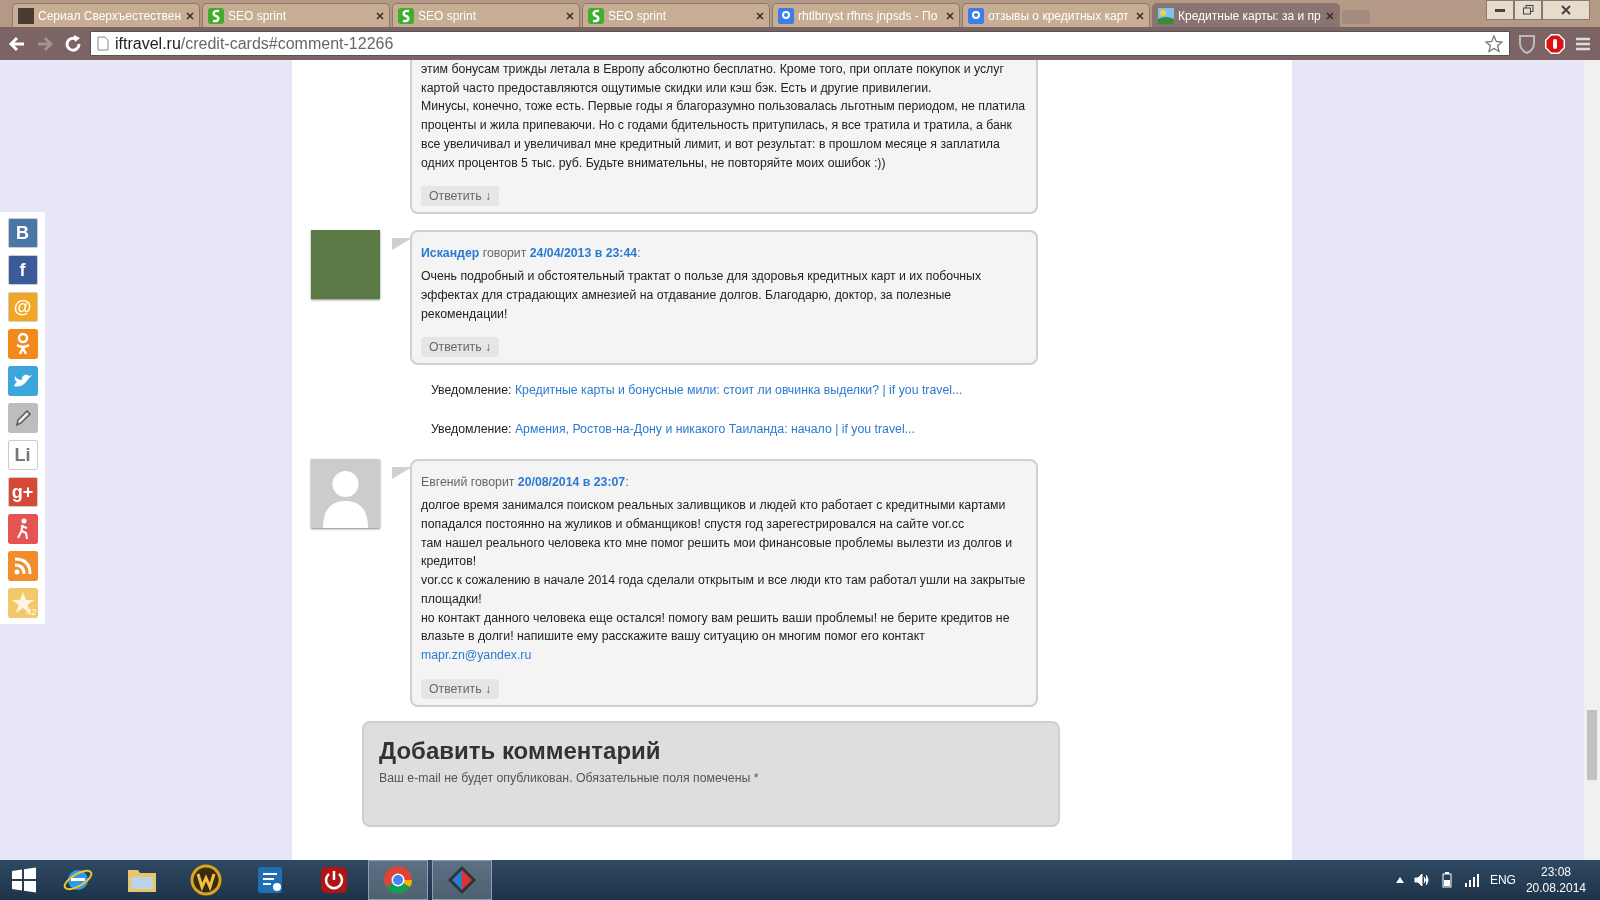 The image size is (1600, 900). I want to click on scrollbar-thumb, so click(1592, 745).